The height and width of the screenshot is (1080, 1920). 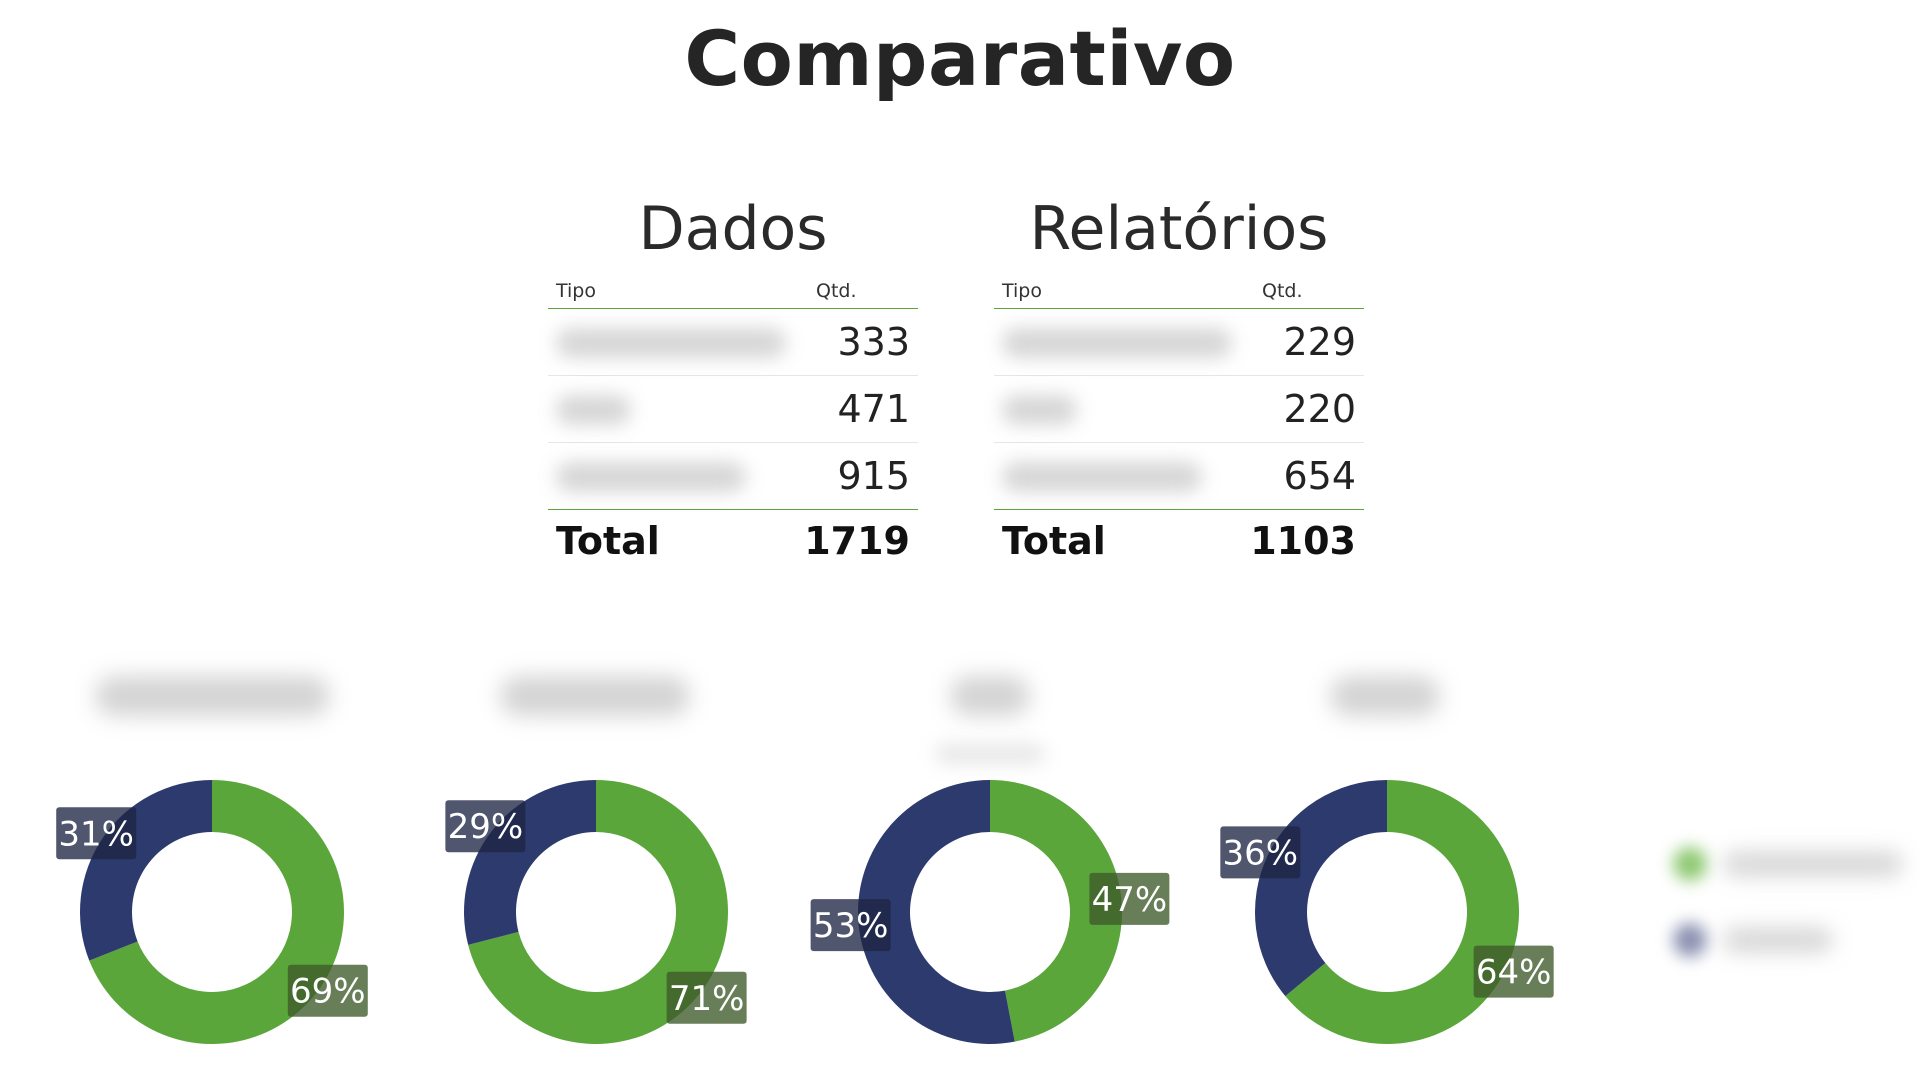 I want to click on table-total-row: Total 1719, so click(x=733, y=541).